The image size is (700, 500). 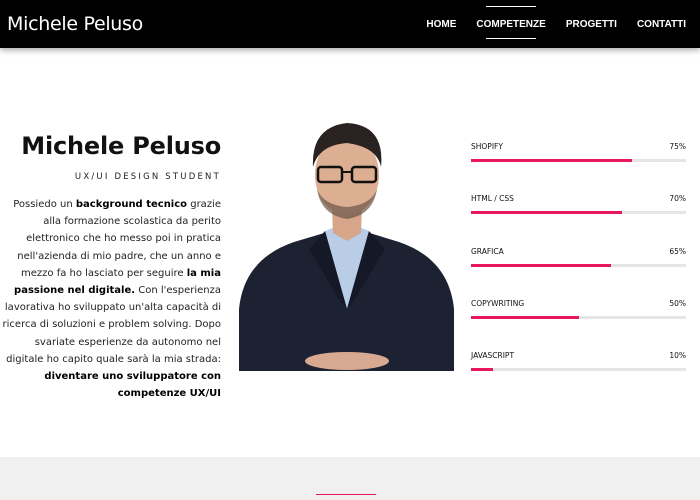 What do you see at coordinates (492, 199) in the screenshot?
I see `skill-label: HTML / CSS` at bounding box center [492, 199].